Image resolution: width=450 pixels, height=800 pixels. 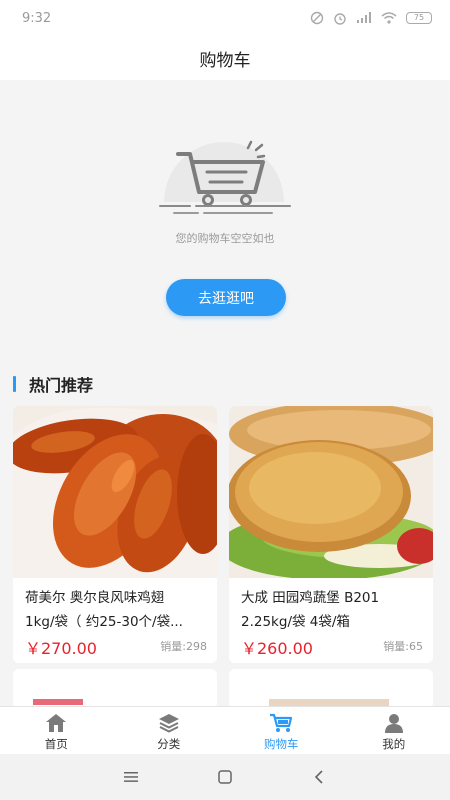 What do you see at coordinates (14, 384) in the screenshot?
I see `section-accent-bar` at bounding box center [14, 384].